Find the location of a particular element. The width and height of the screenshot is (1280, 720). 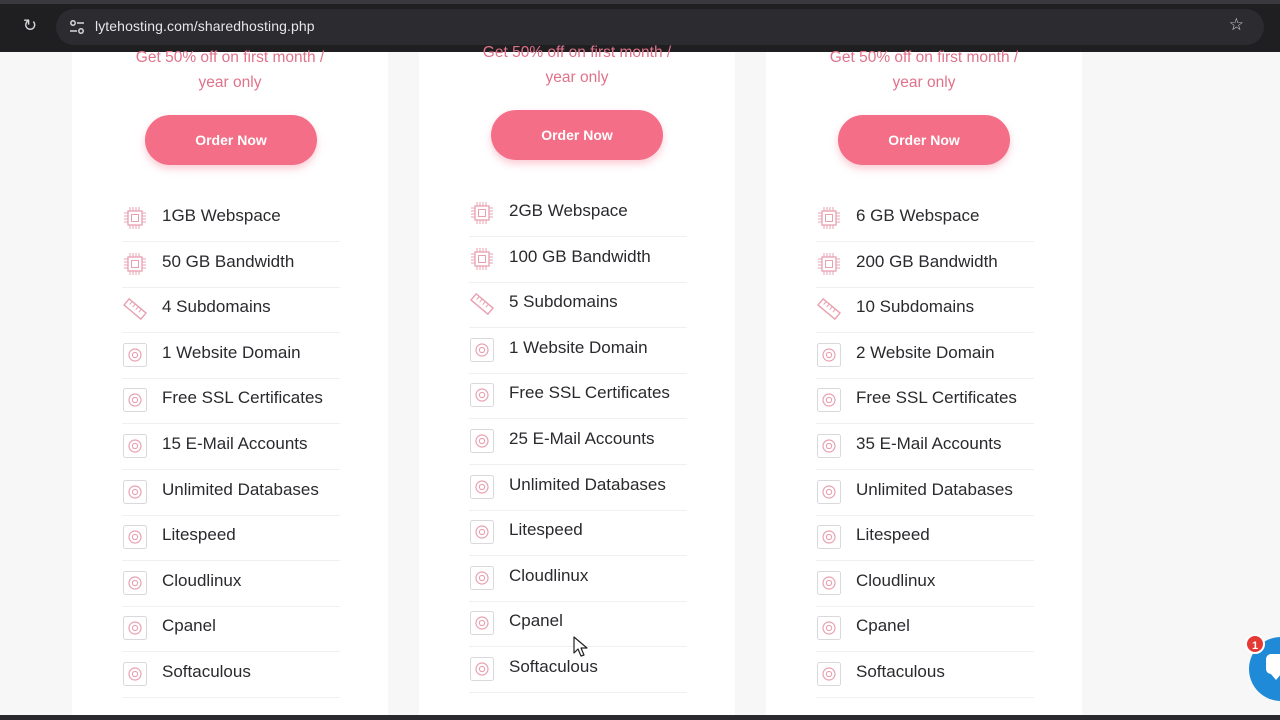

feature-label: 4 Subdomains is located at coordinates (216, 307).